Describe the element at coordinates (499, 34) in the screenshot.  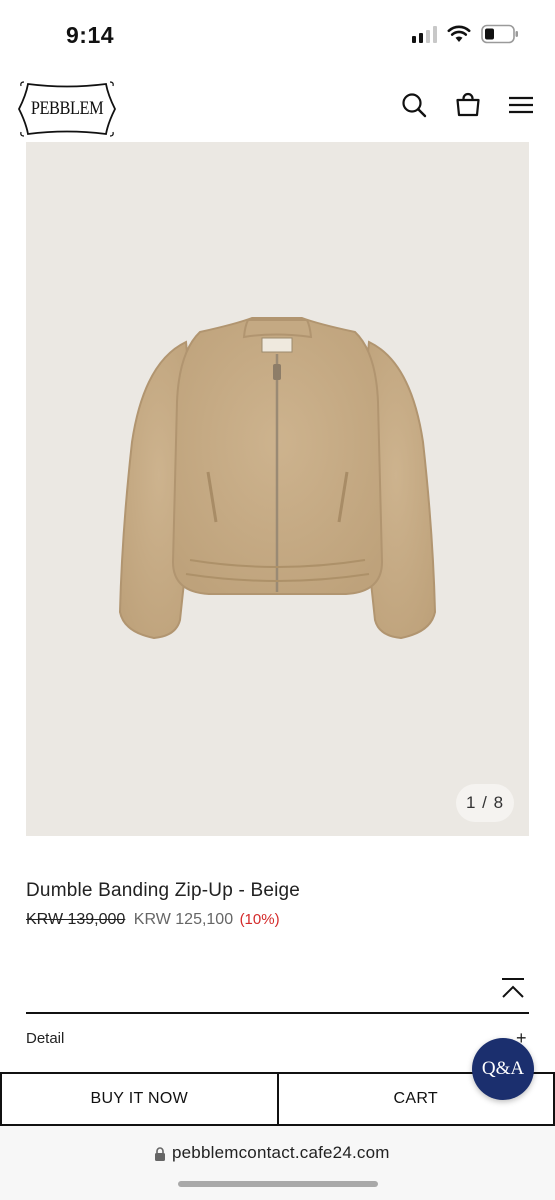
I see `battery-icon` at that location.